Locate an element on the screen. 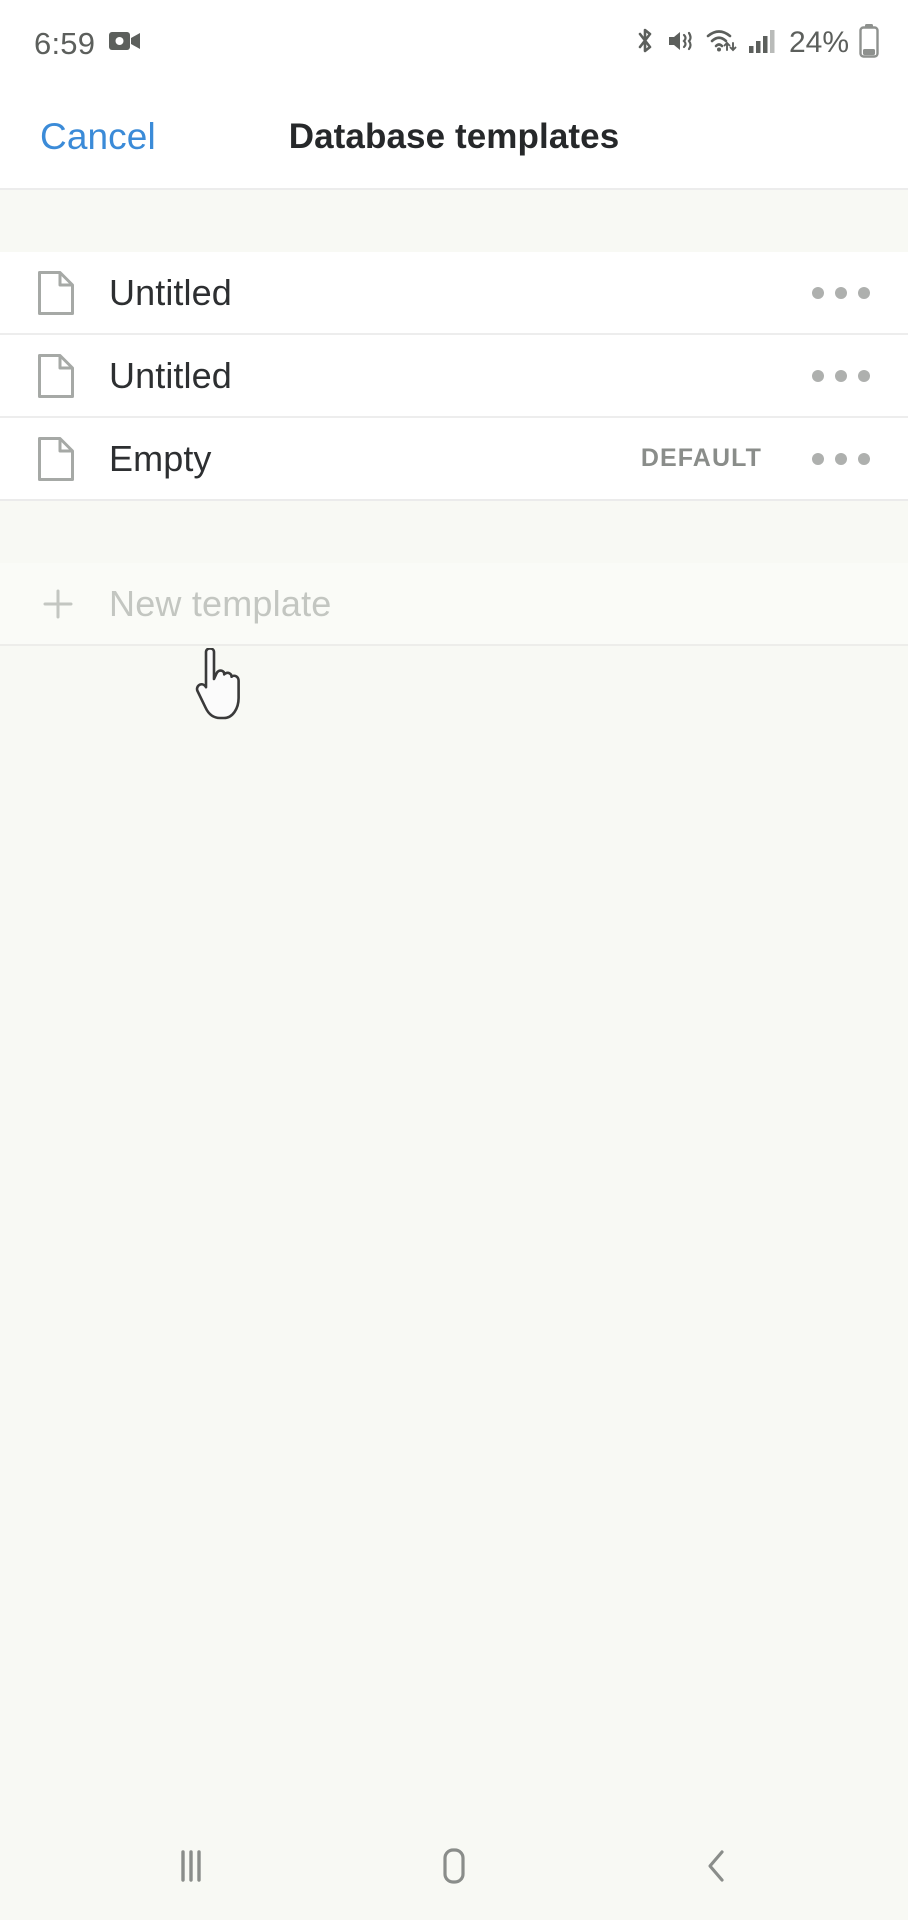  status-bar-left: 6:59 is located at coordinates (87, 43).